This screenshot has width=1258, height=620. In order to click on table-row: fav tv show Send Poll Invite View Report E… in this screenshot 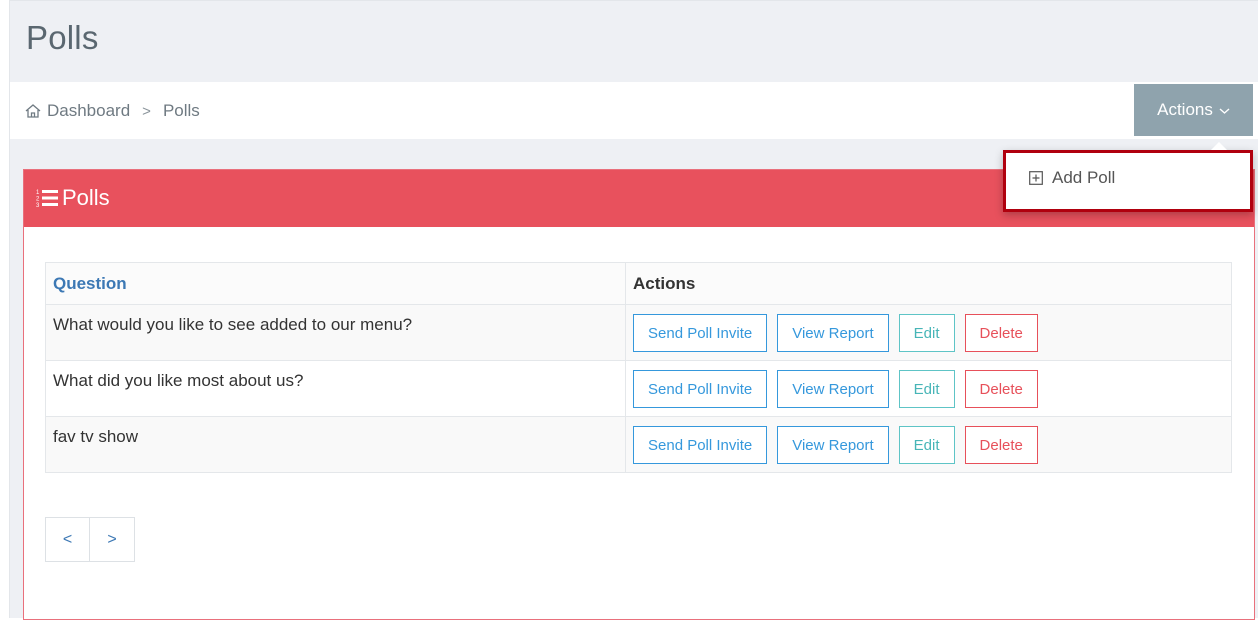, I will do `click(638, 444)`.